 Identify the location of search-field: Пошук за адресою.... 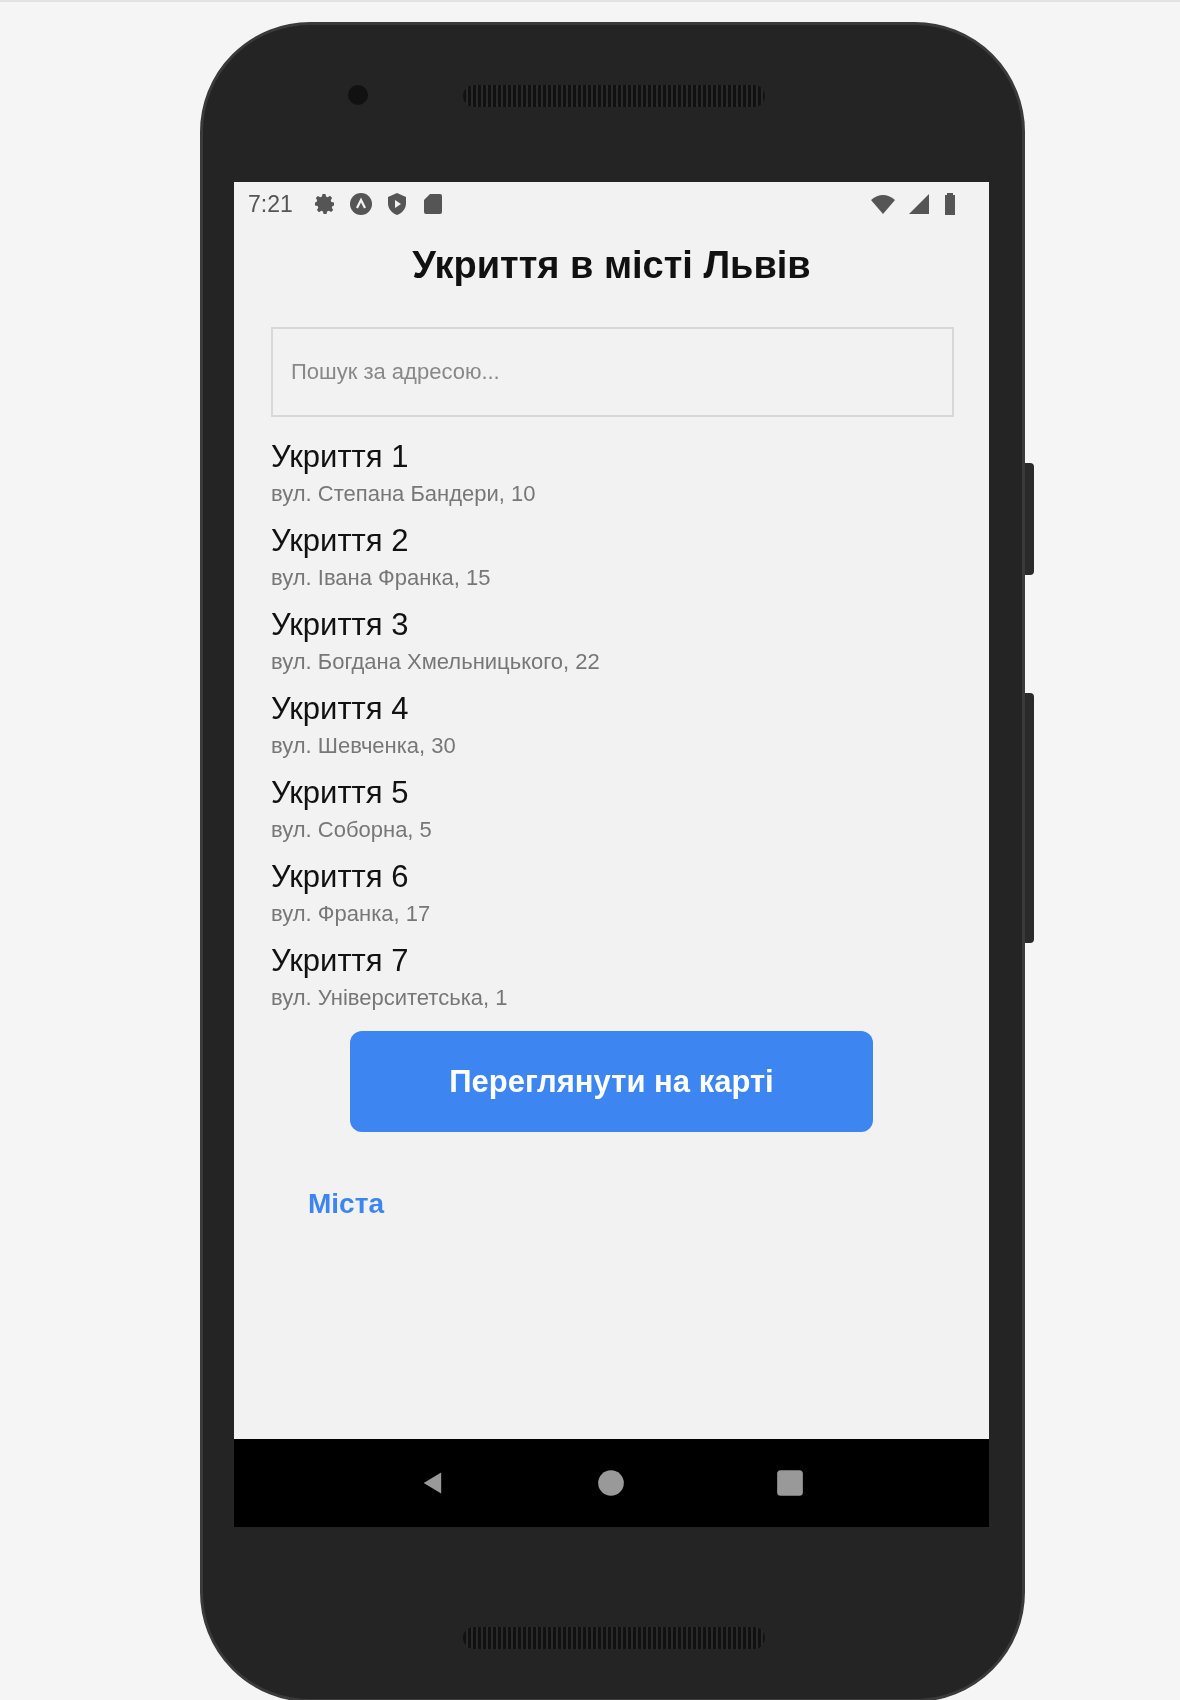
(612, 372).